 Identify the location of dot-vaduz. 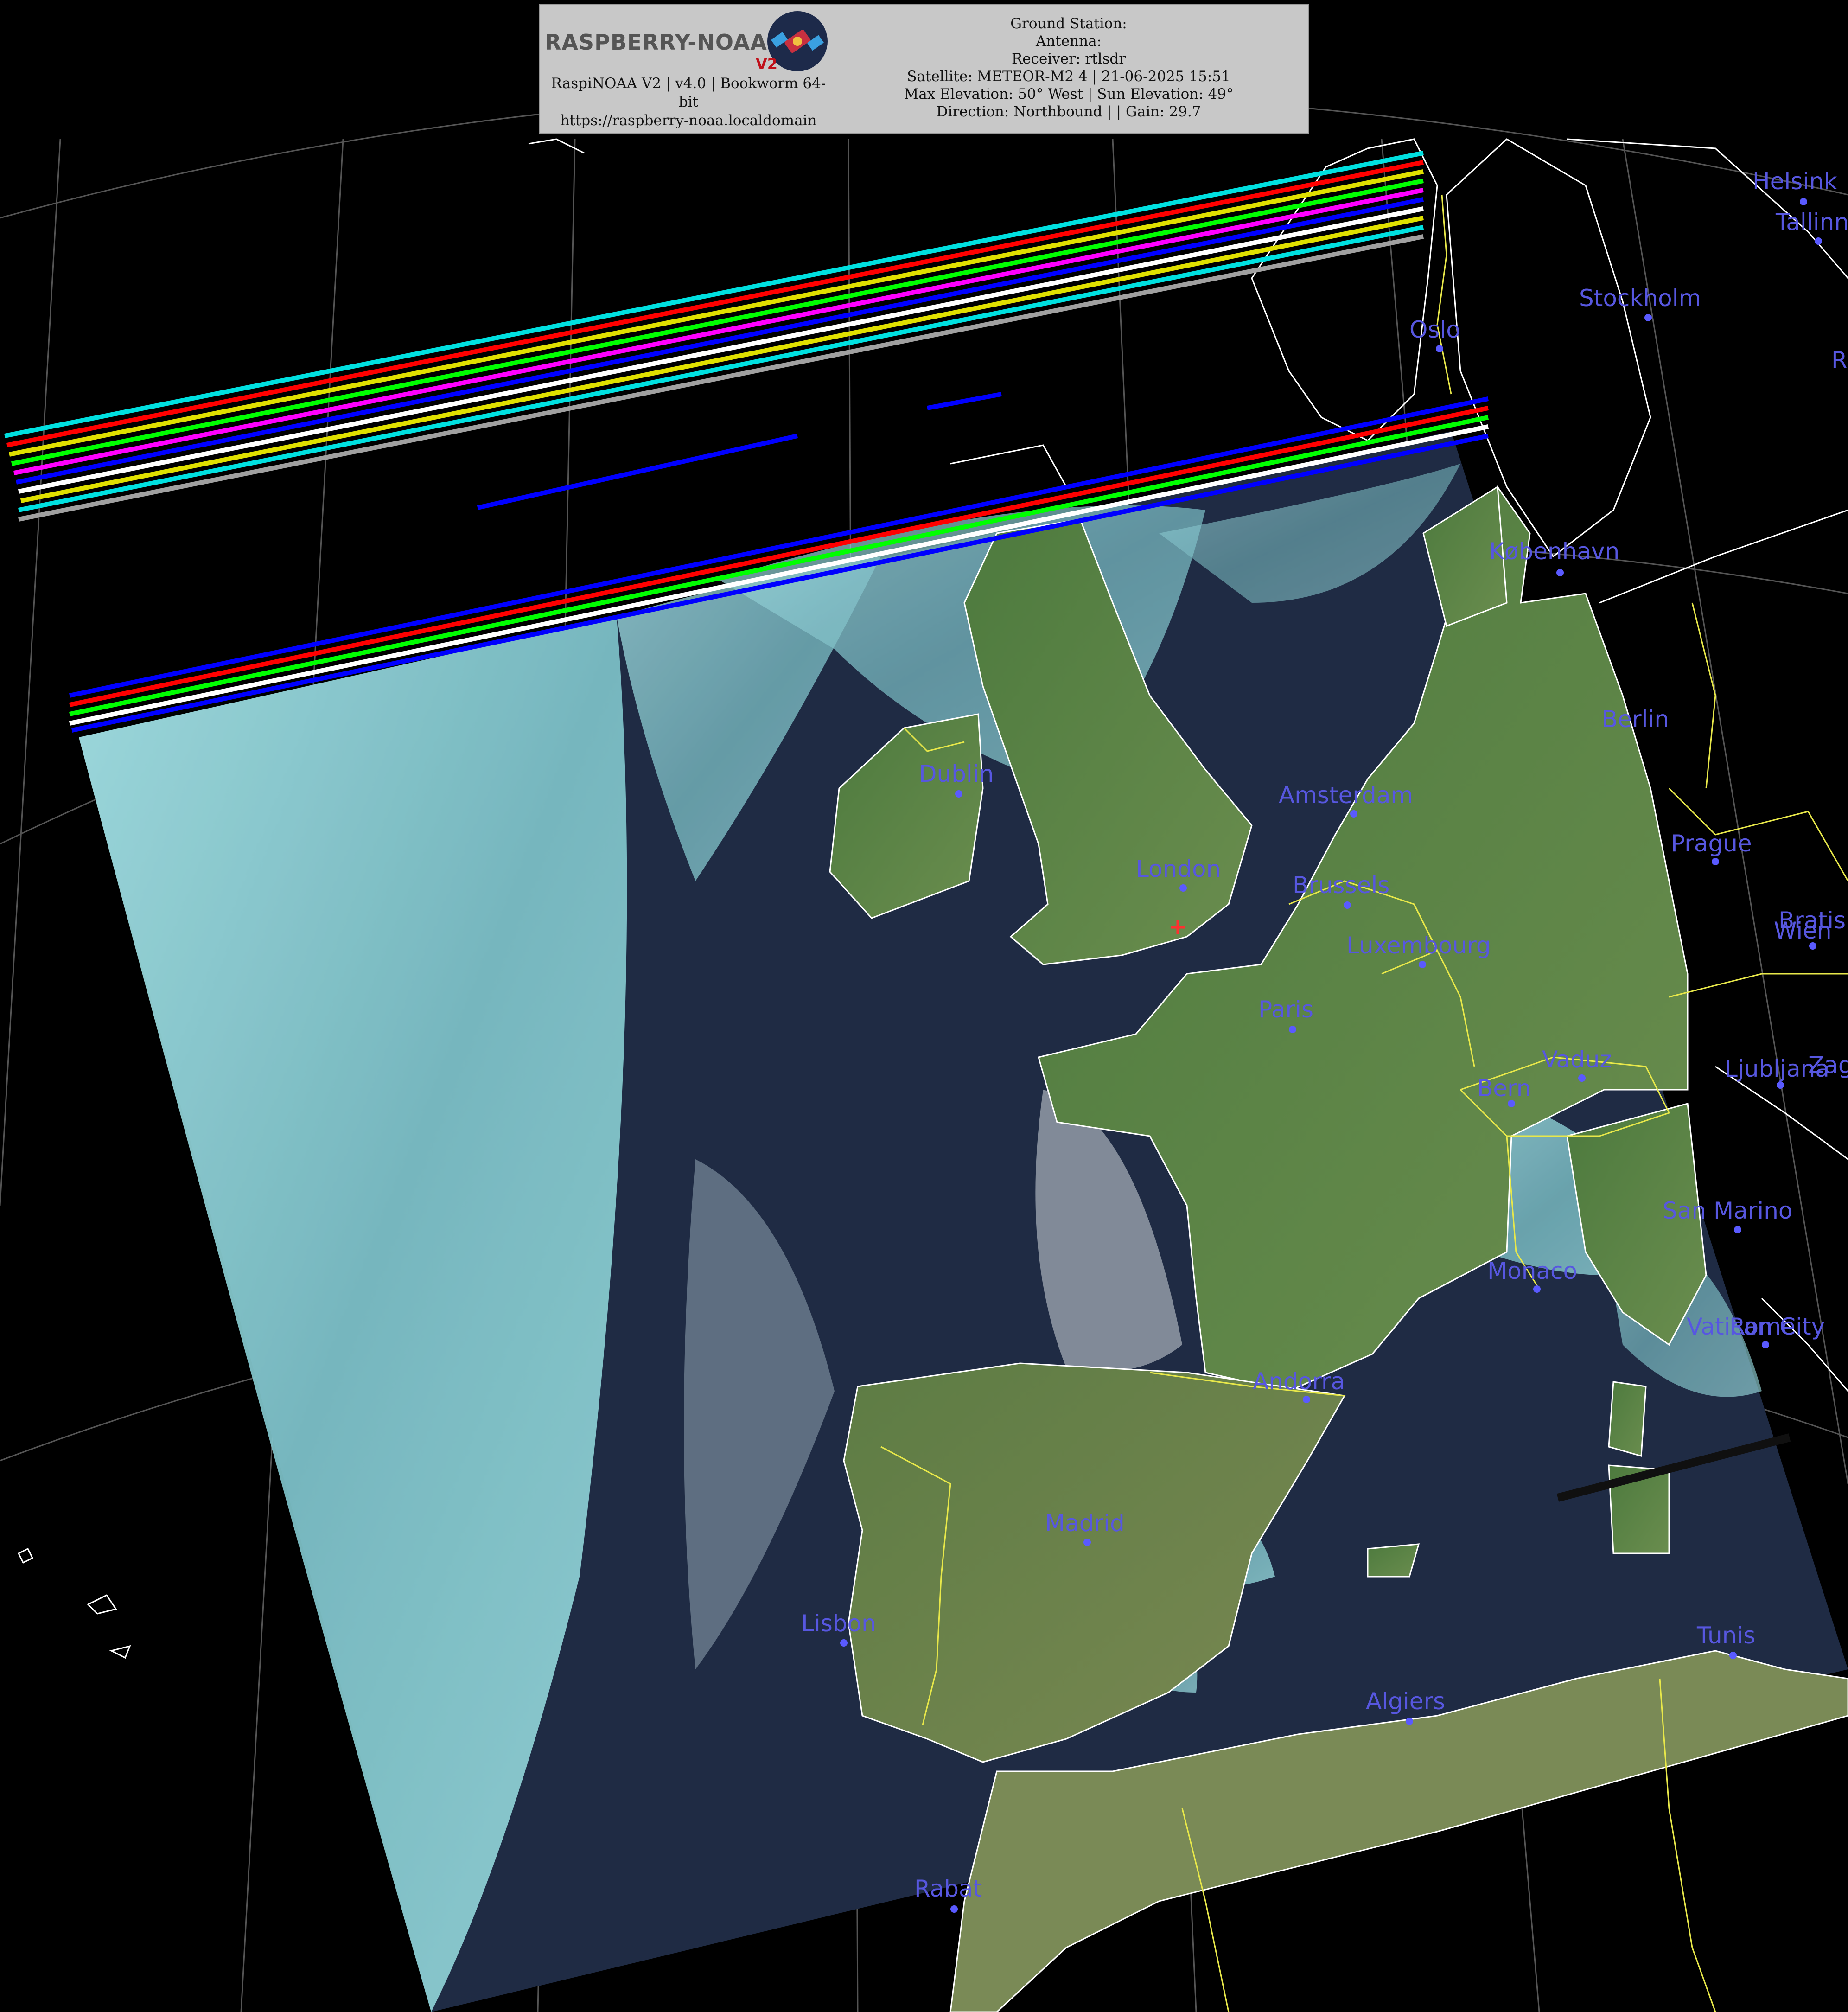
(1582, 1078).